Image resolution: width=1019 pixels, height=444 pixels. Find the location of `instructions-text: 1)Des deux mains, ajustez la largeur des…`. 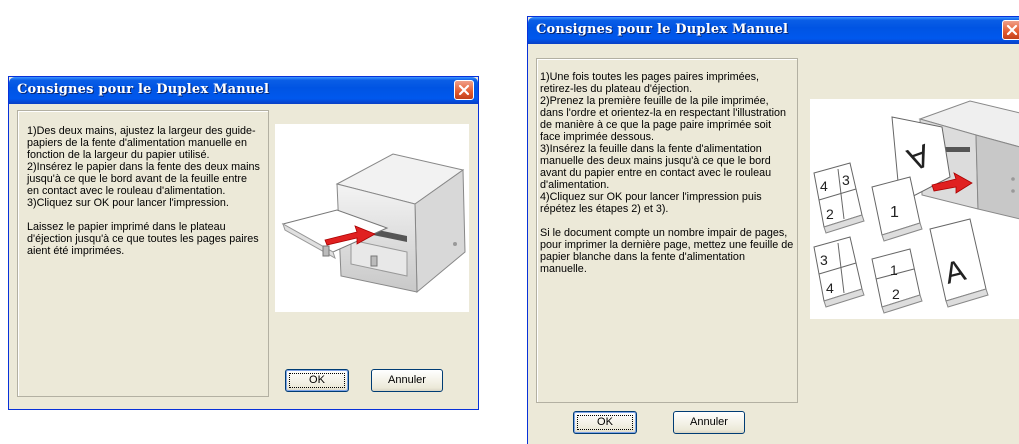

instructions-text: 1)Des deux mains, ajustez la largeur des… is located at coordinates (143, 191).